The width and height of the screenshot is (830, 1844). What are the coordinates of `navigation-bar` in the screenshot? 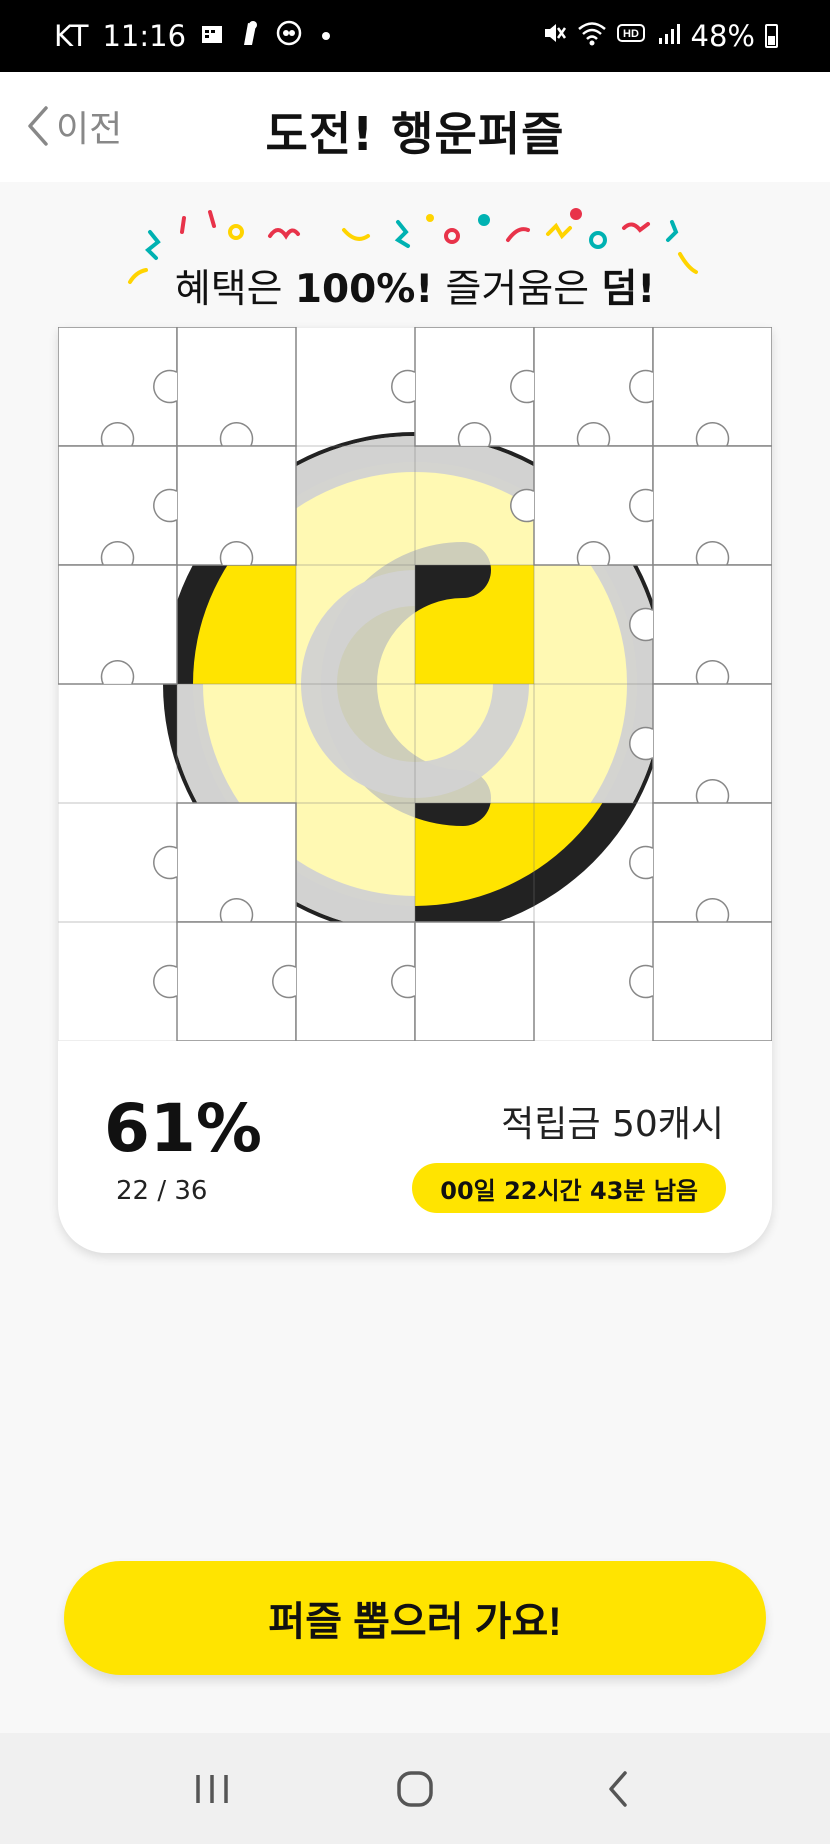 It's located at (415, 1788).